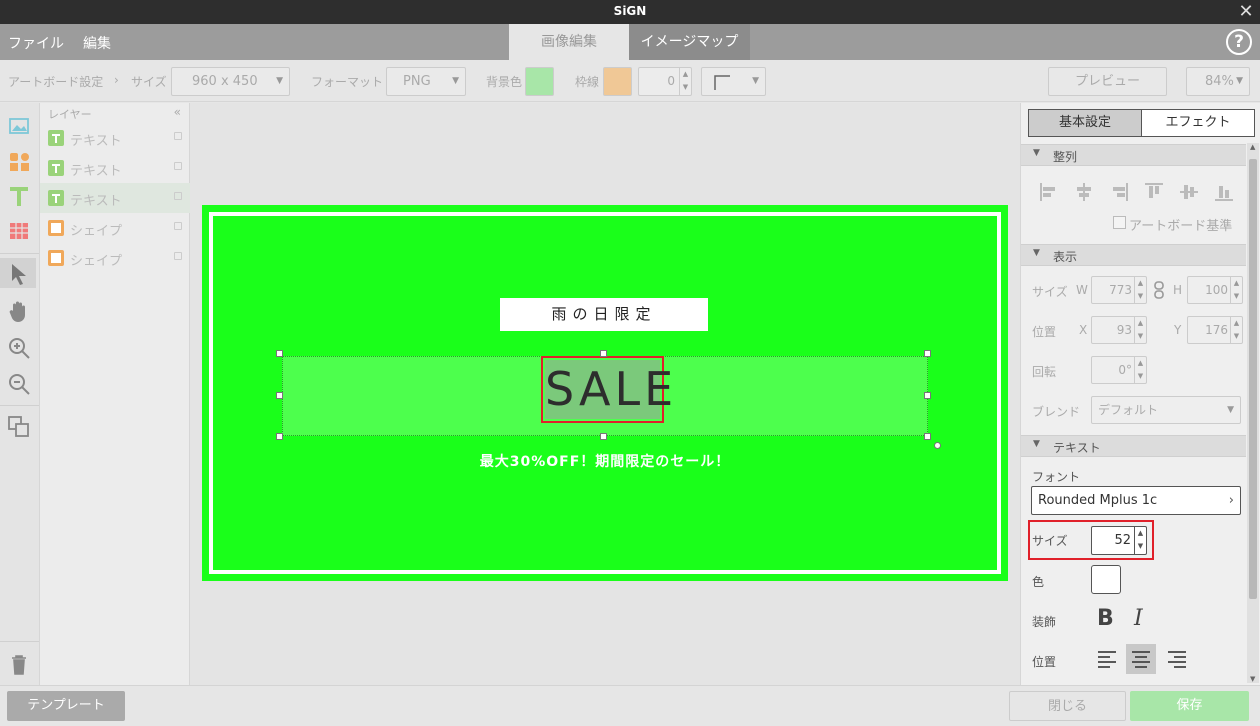 The height and width of the screenshot is (726, 1260). Describe the element at coordinates (19, 427) in the screenshot. I see `arrange-icon` at that location.